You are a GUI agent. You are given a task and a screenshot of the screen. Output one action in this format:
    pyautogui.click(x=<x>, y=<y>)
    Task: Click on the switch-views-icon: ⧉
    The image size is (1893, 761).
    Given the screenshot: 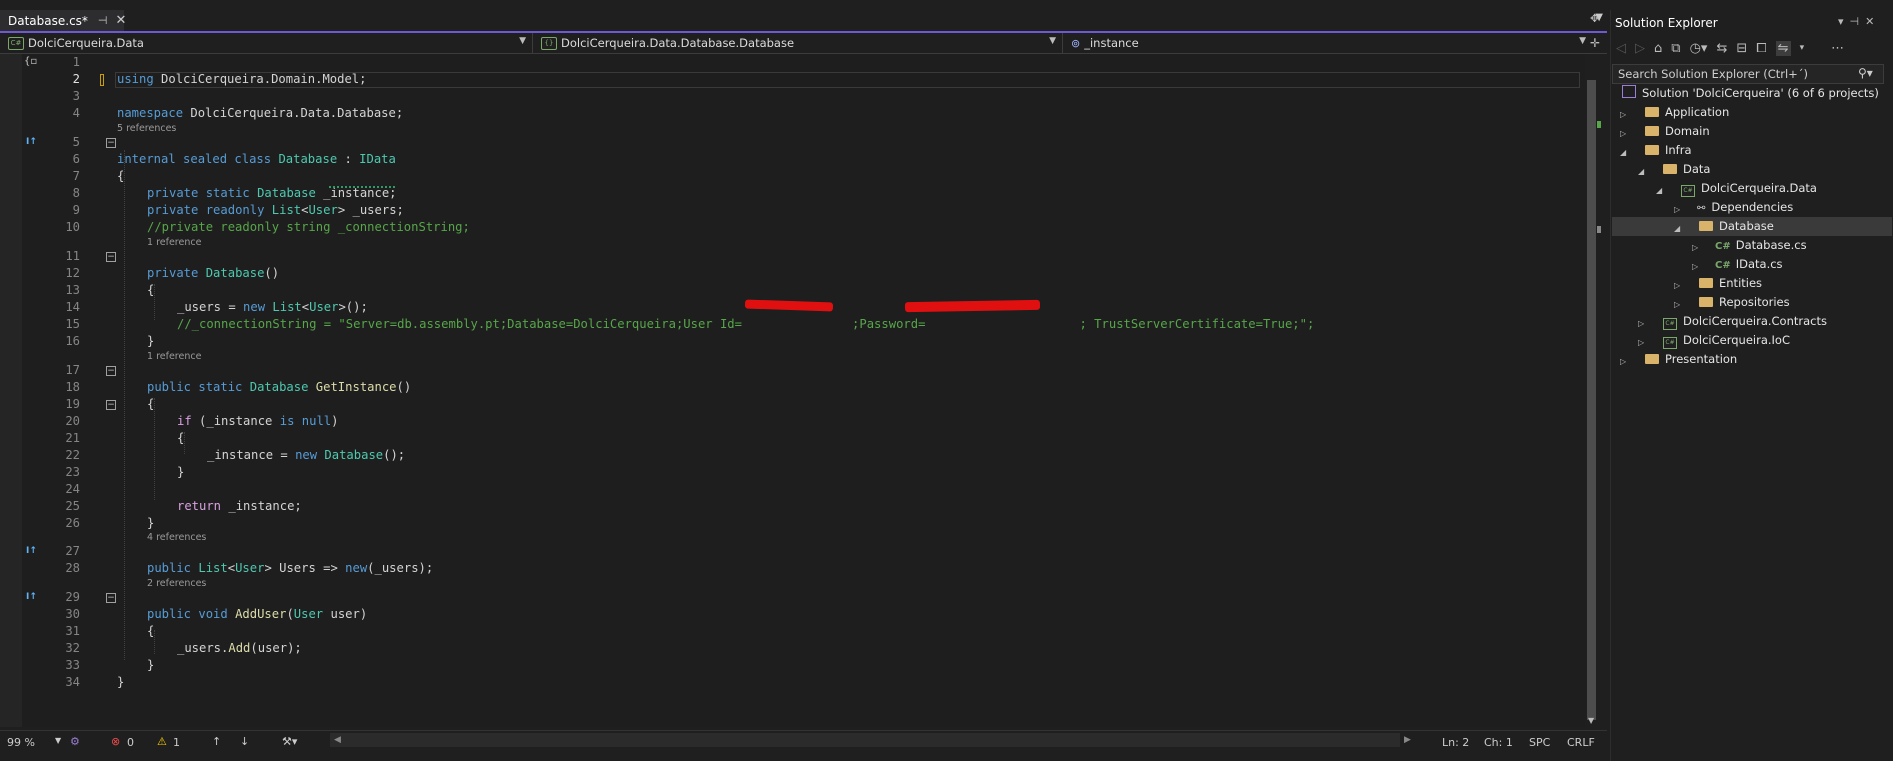 What is the action you would take?
    pyautogui.click(x=1675, y=48)
    